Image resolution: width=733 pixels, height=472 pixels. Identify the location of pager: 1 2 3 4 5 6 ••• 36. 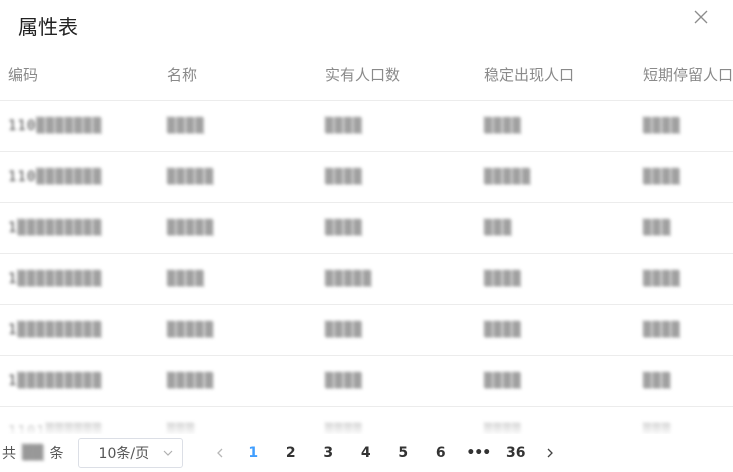
(385, 453).